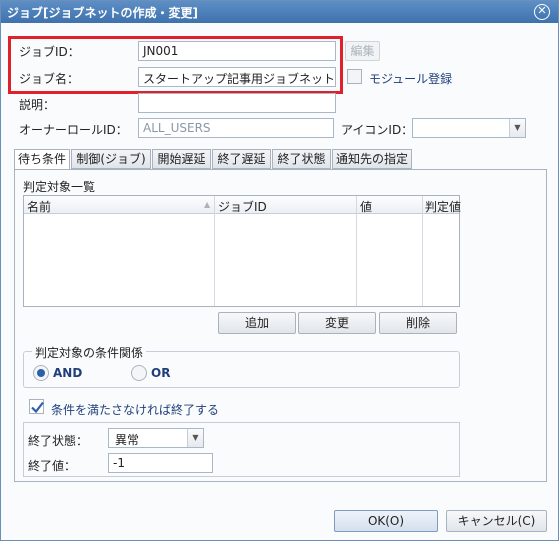  What do you see at coordinates (49, 52) in the screenshot?
I see `job-id-label: ジョブID：` at bounding box center [49, 52].